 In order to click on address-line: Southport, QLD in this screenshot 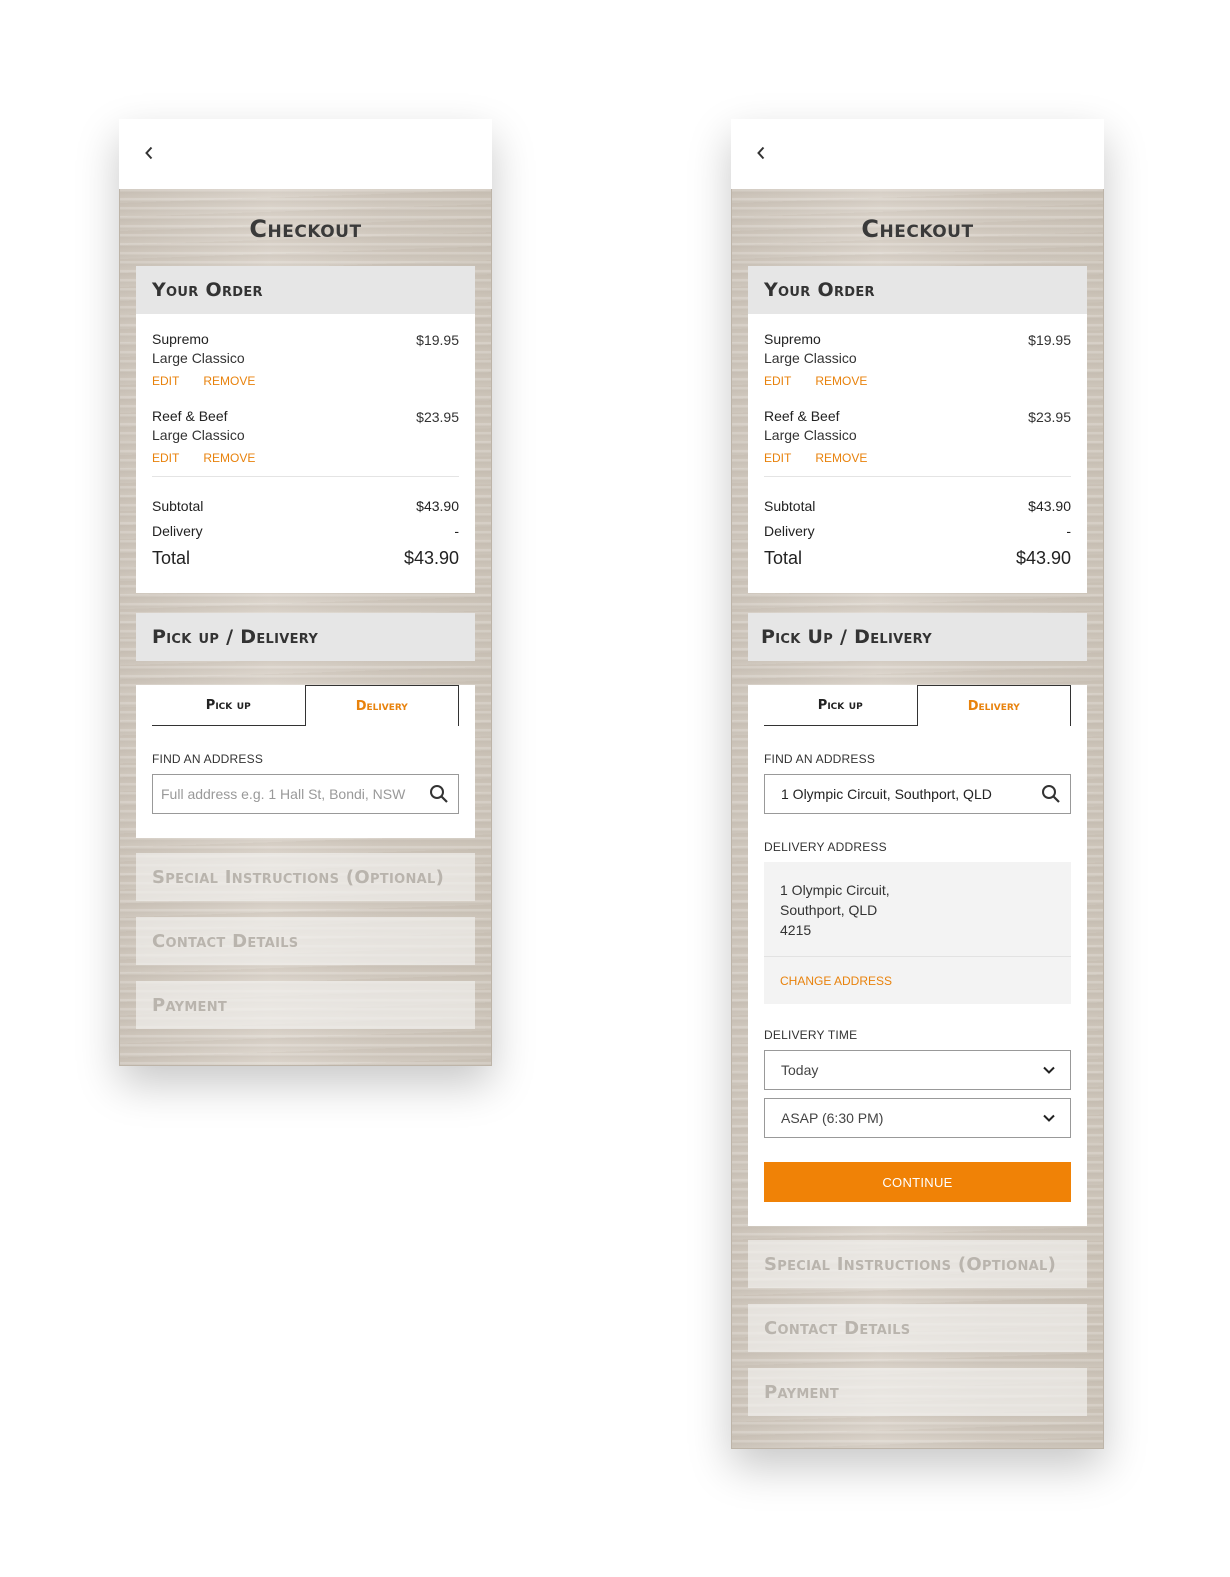, I will do `click(829, 910)`.